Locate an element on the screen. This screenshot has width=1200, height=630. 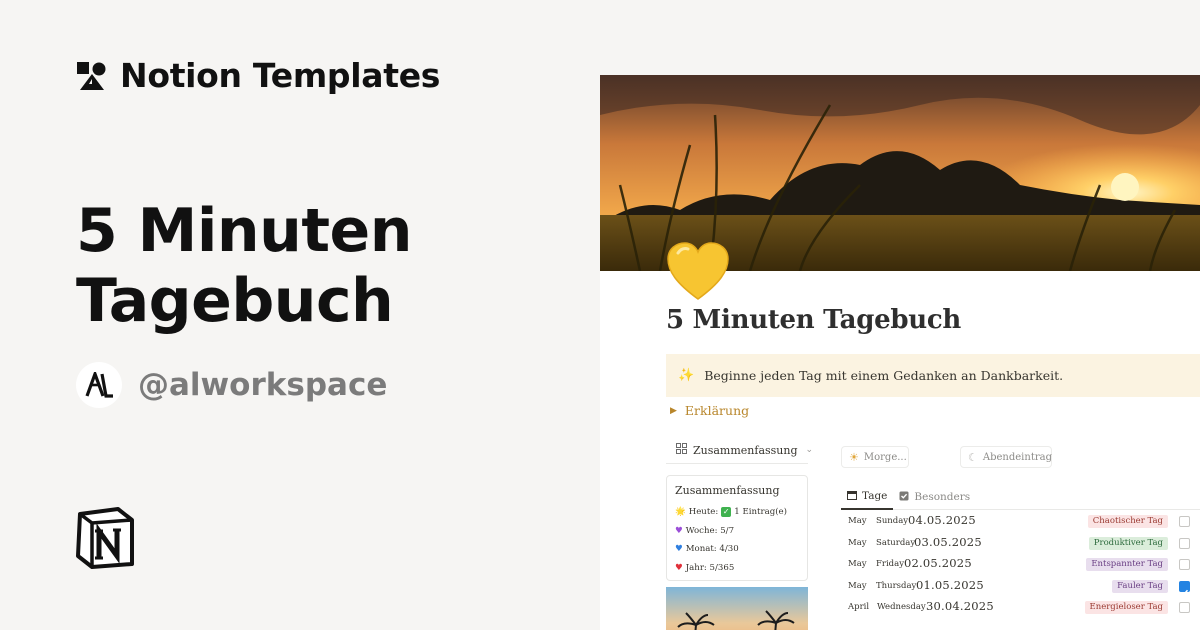
row-date: 04.05.2025 is located at coordinates (942, 520).